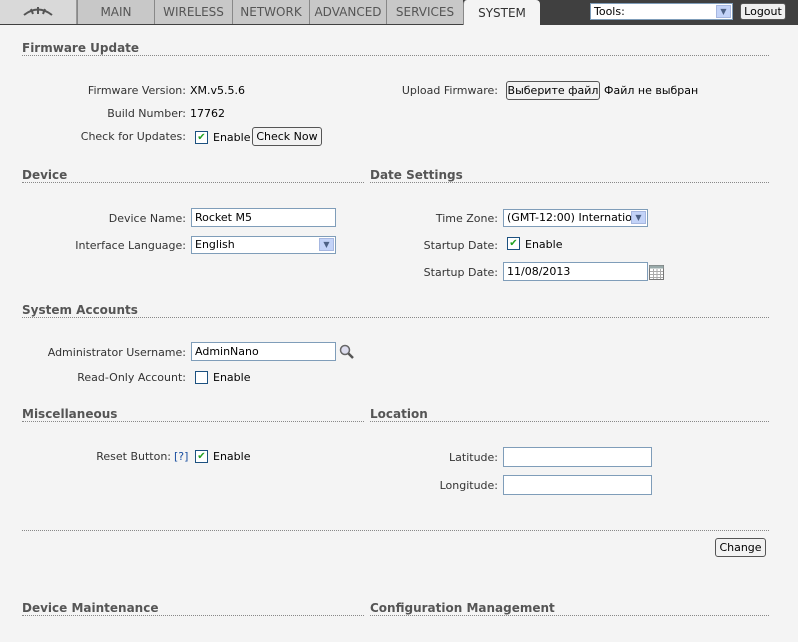  I want to click on calendar-icon-shape, so click(656, 272).